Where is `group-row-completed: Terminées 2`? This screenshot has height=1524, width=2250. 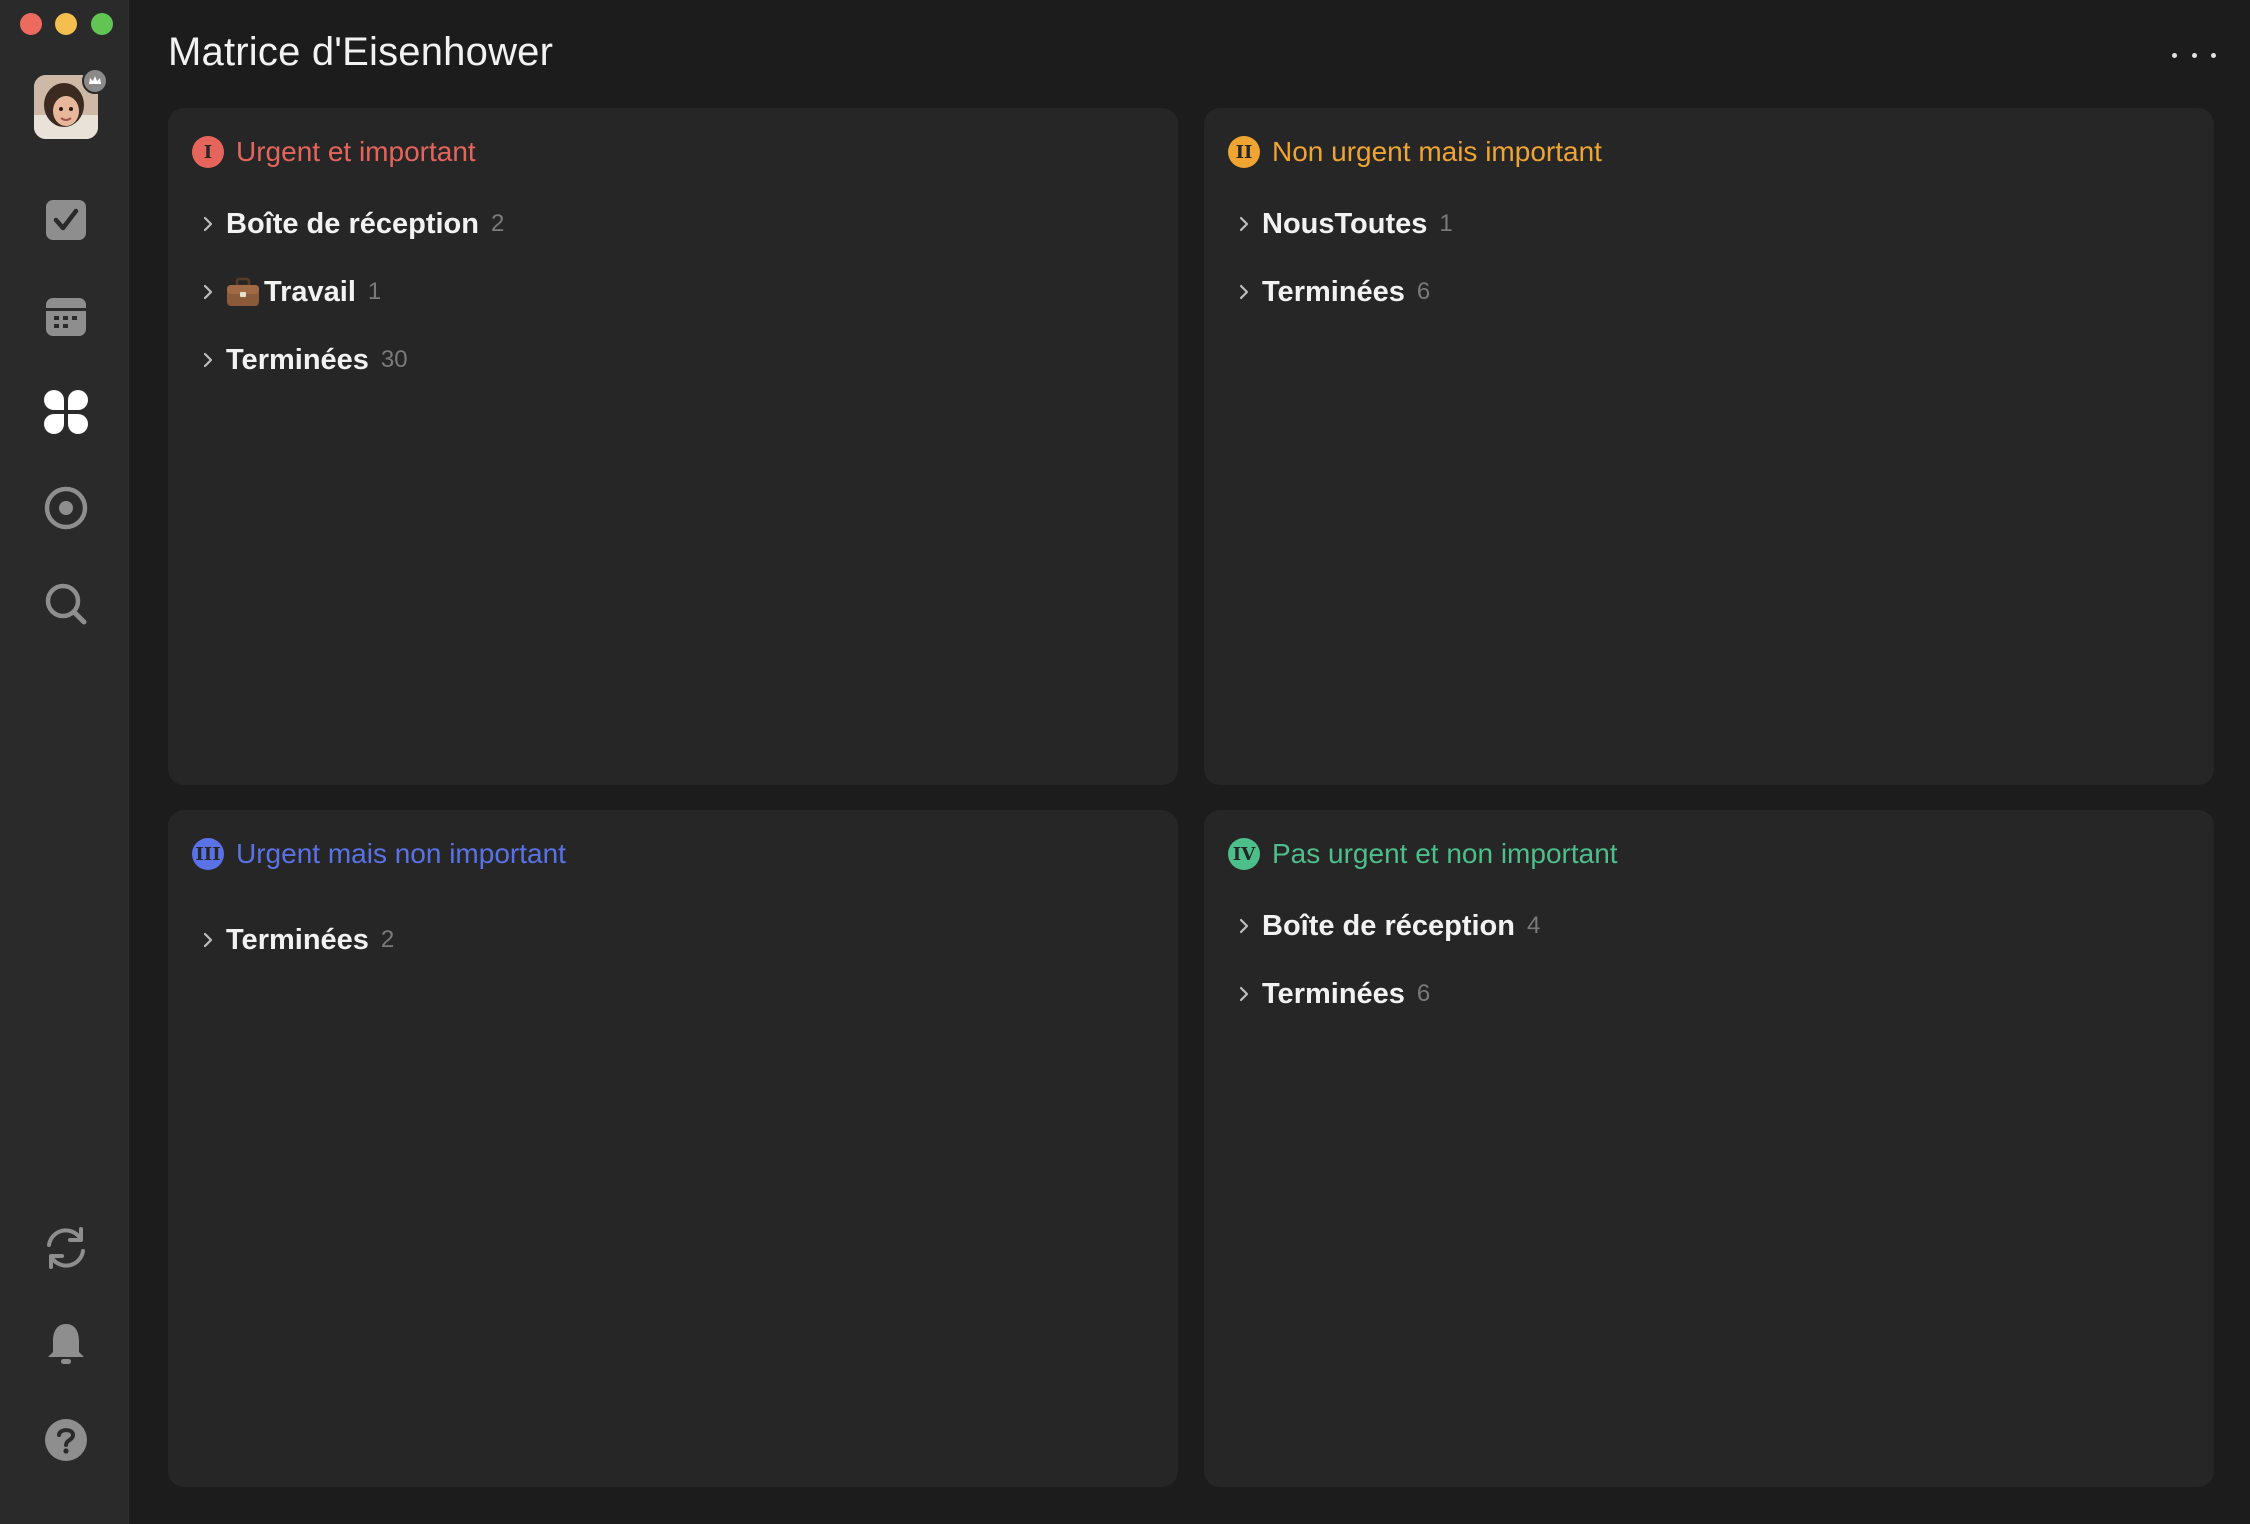 group-row-completed: Terminées 2 is located at coordinates (677, 940).